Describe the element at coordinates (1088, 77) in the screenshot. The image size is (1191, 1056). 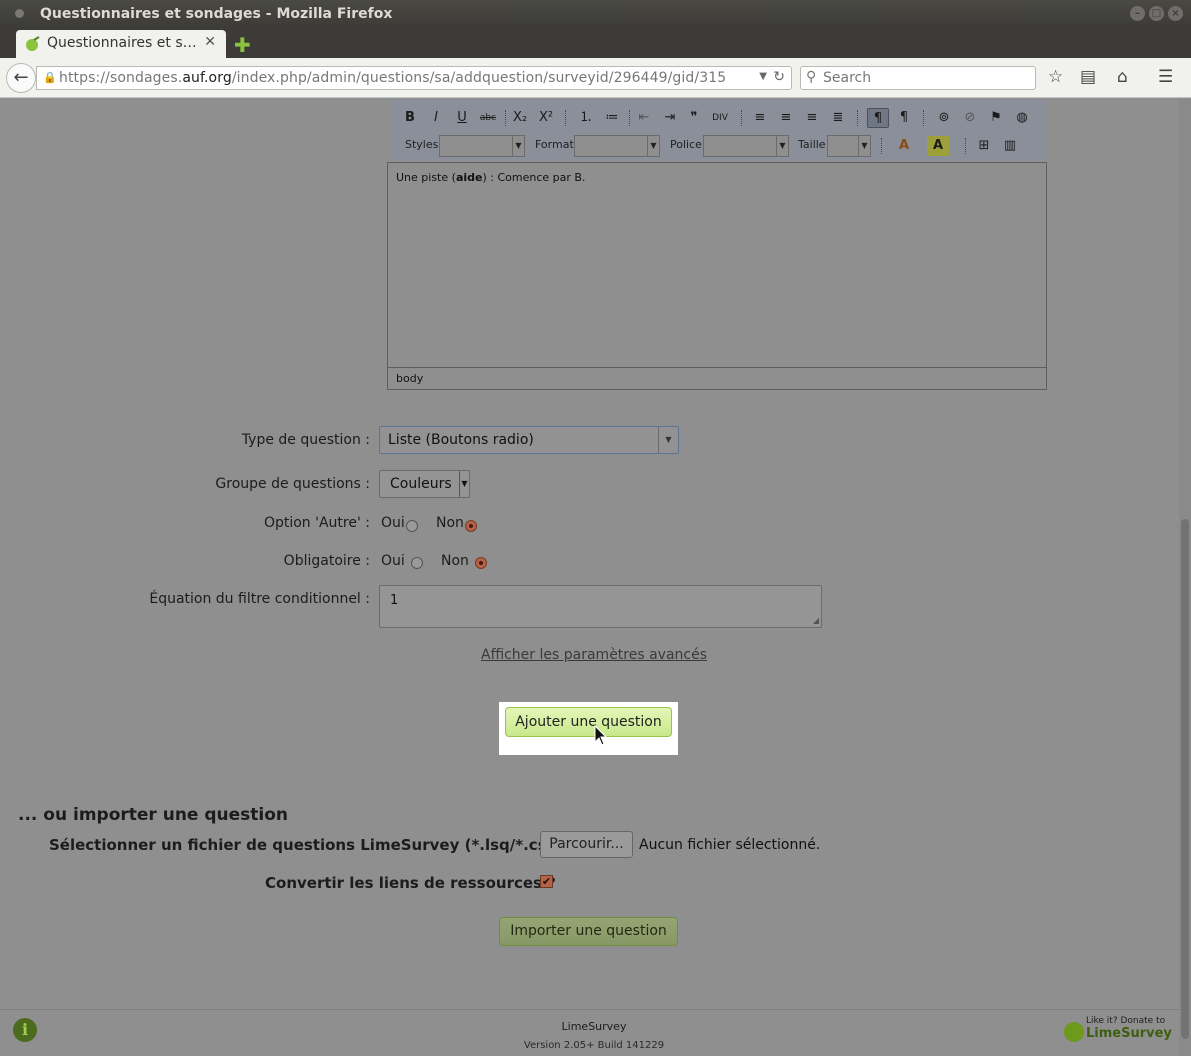
I see `reading-list-icon: ▤` at that location.